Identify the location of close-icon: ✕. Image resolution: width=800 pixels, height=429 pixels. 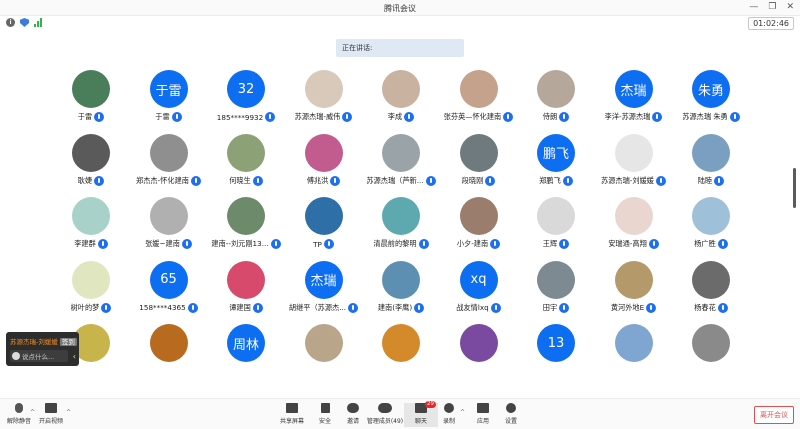
(790, 7).